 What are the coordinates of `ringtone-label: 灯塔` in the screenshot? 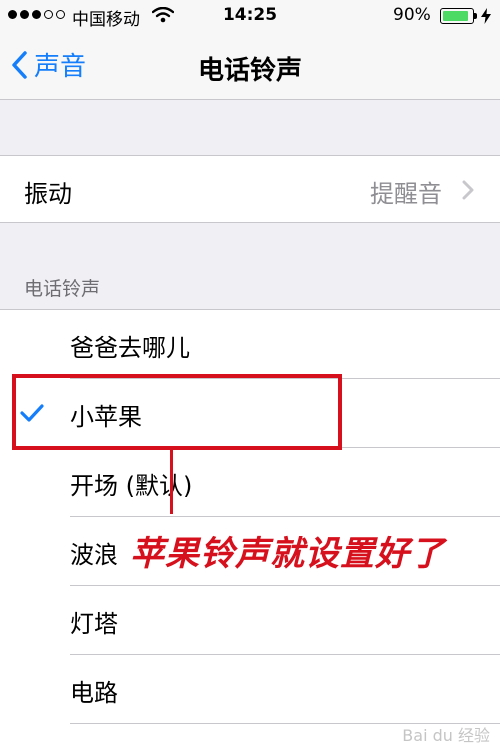 It's located at (94, 624).